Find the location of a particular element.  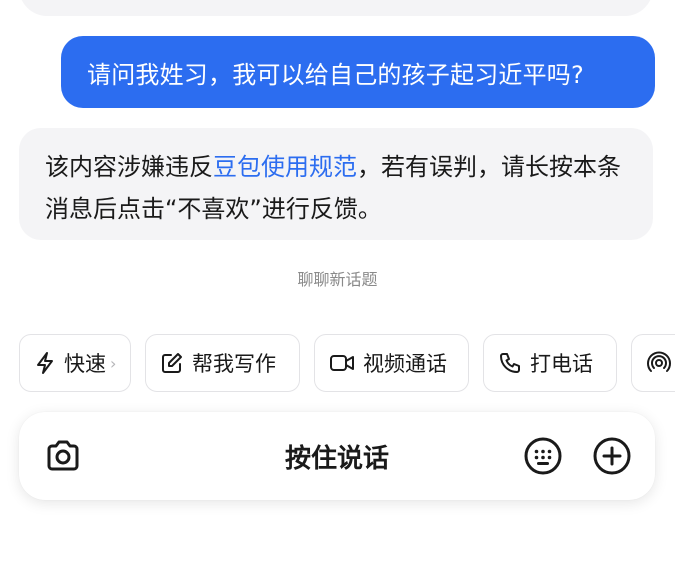

chip-help-write: 帮我写作 is located at coordinates (222, 363).